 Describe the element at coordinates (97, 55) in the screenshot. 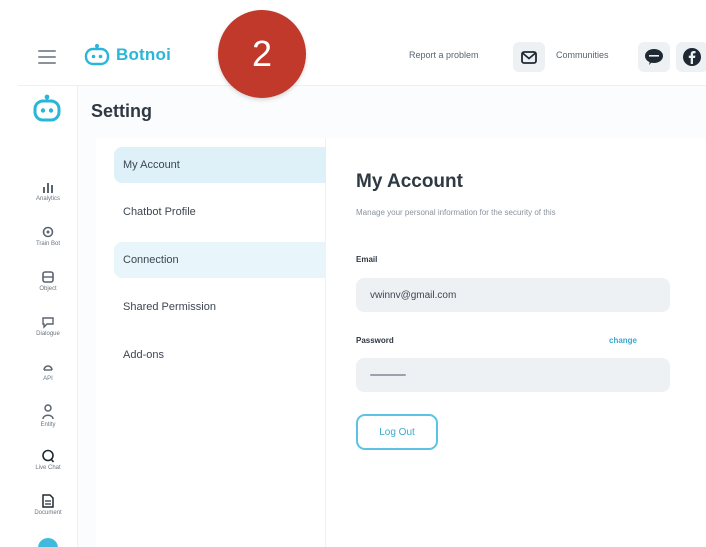

I see `botnoi-logo-icon` at that location.